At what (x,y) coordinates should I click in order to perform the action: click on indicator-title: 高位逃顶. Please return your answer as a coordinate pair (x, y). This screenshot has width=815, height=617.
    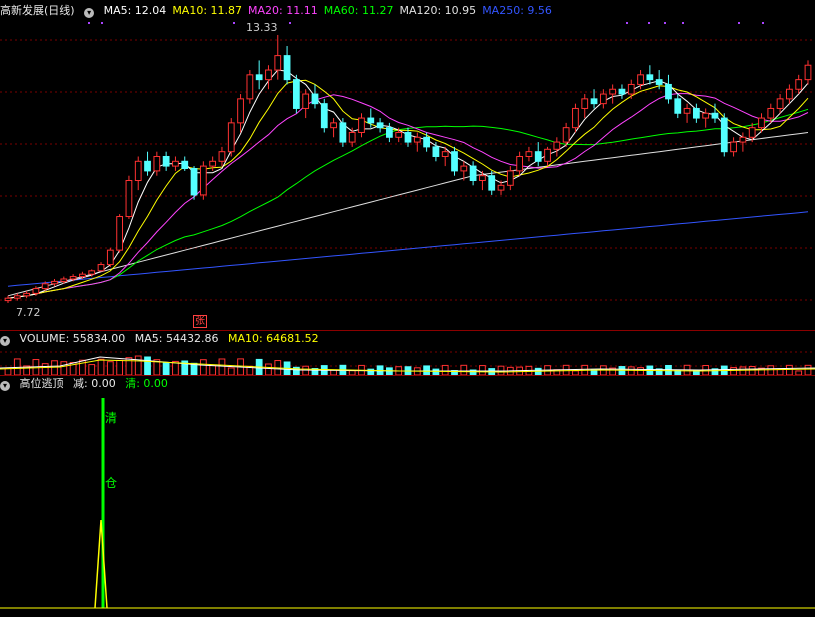
    Looking at the image, I should click on (41, 383).